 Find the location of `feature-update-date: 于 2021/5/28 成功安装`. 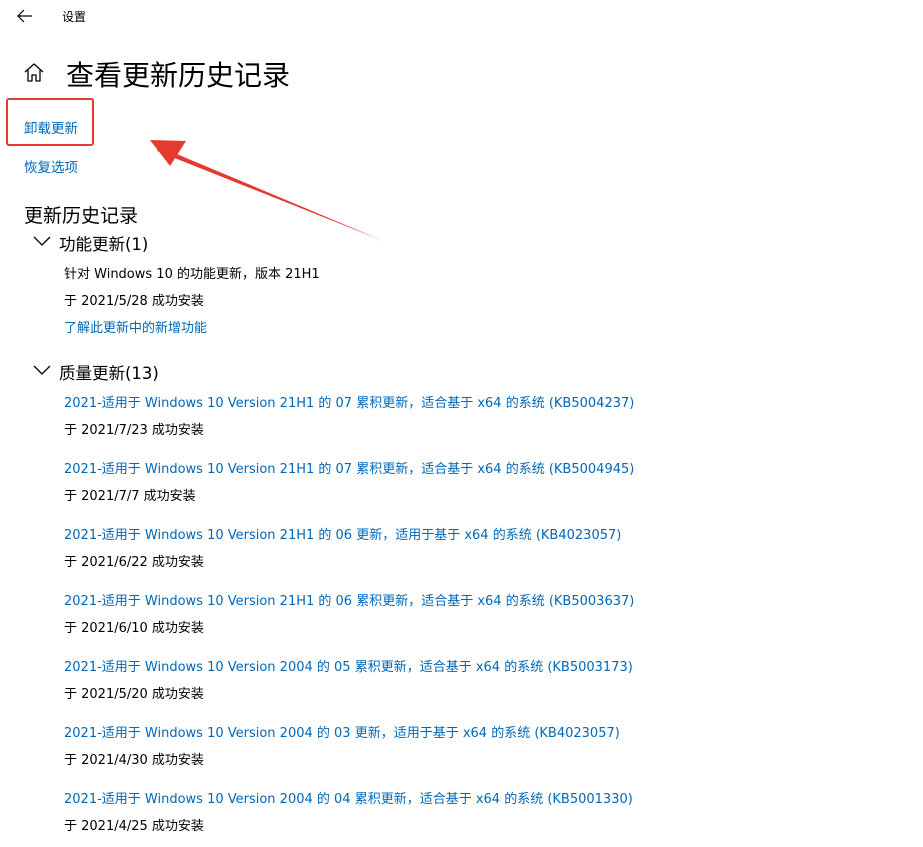

feature-update-date: 于 2021/5/28 成功安装 is located at coordinates (134, 301).